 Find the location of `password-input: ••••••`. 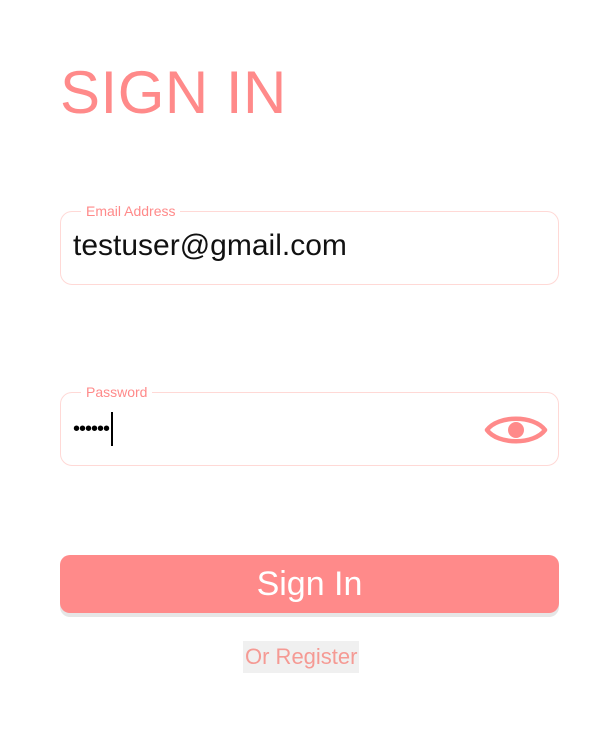

password-input: •••••• is located at coordinates (93, 429).